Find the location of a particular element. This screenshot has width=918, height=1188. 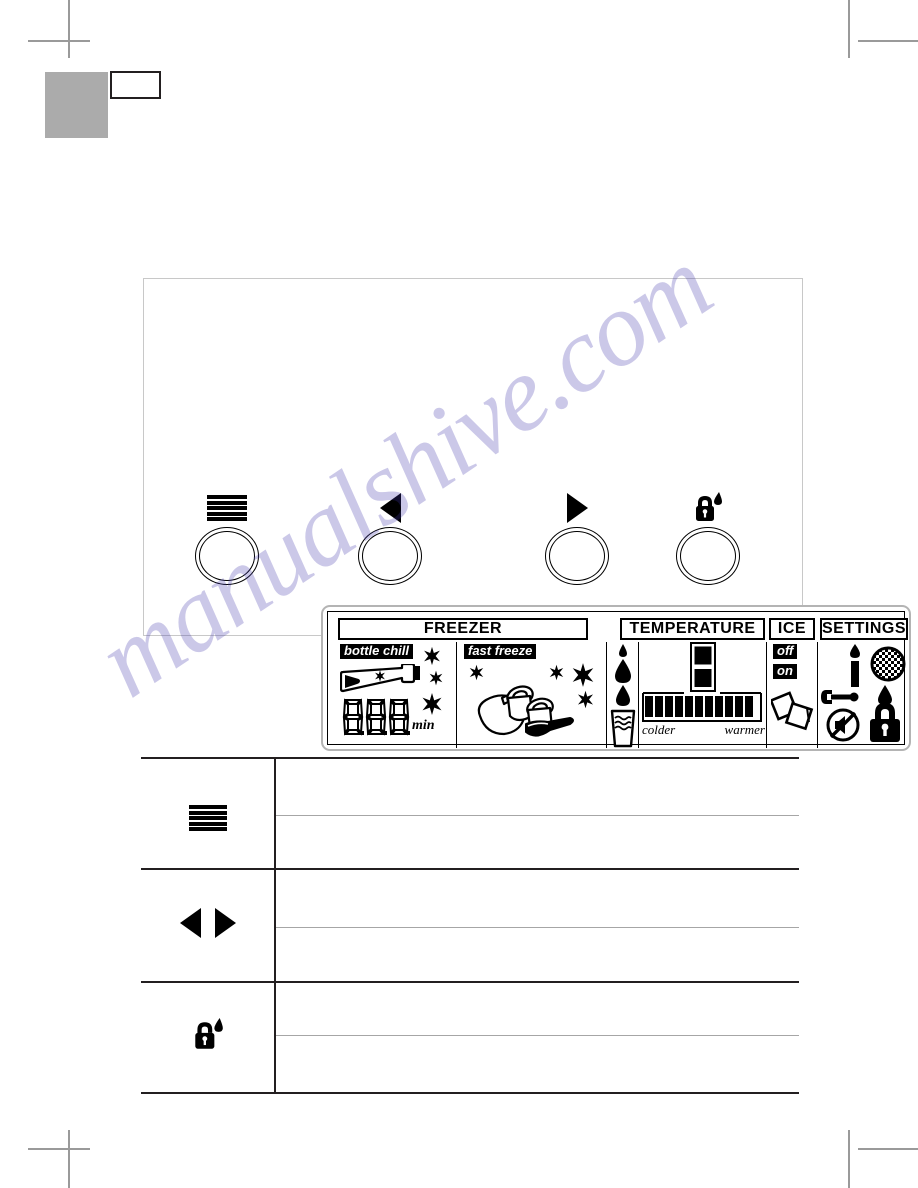

divider-temp-ice is located at coordinates (766, 695).